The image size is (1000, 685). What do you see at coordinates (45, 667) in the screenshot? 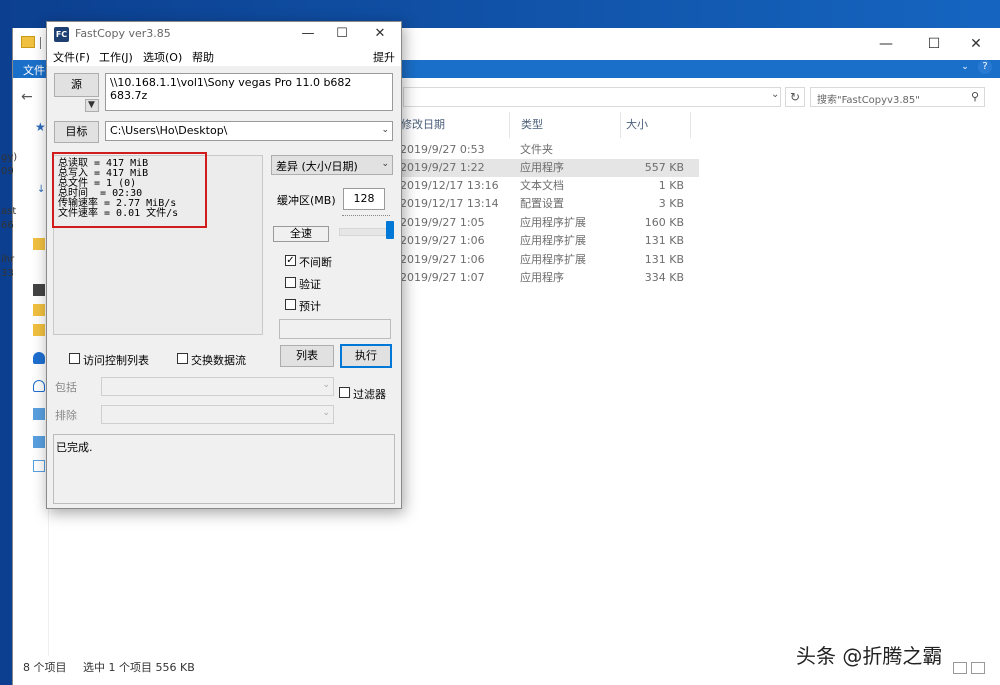
I see `item-count: 8 个项目` at bounding box center [45, 667].